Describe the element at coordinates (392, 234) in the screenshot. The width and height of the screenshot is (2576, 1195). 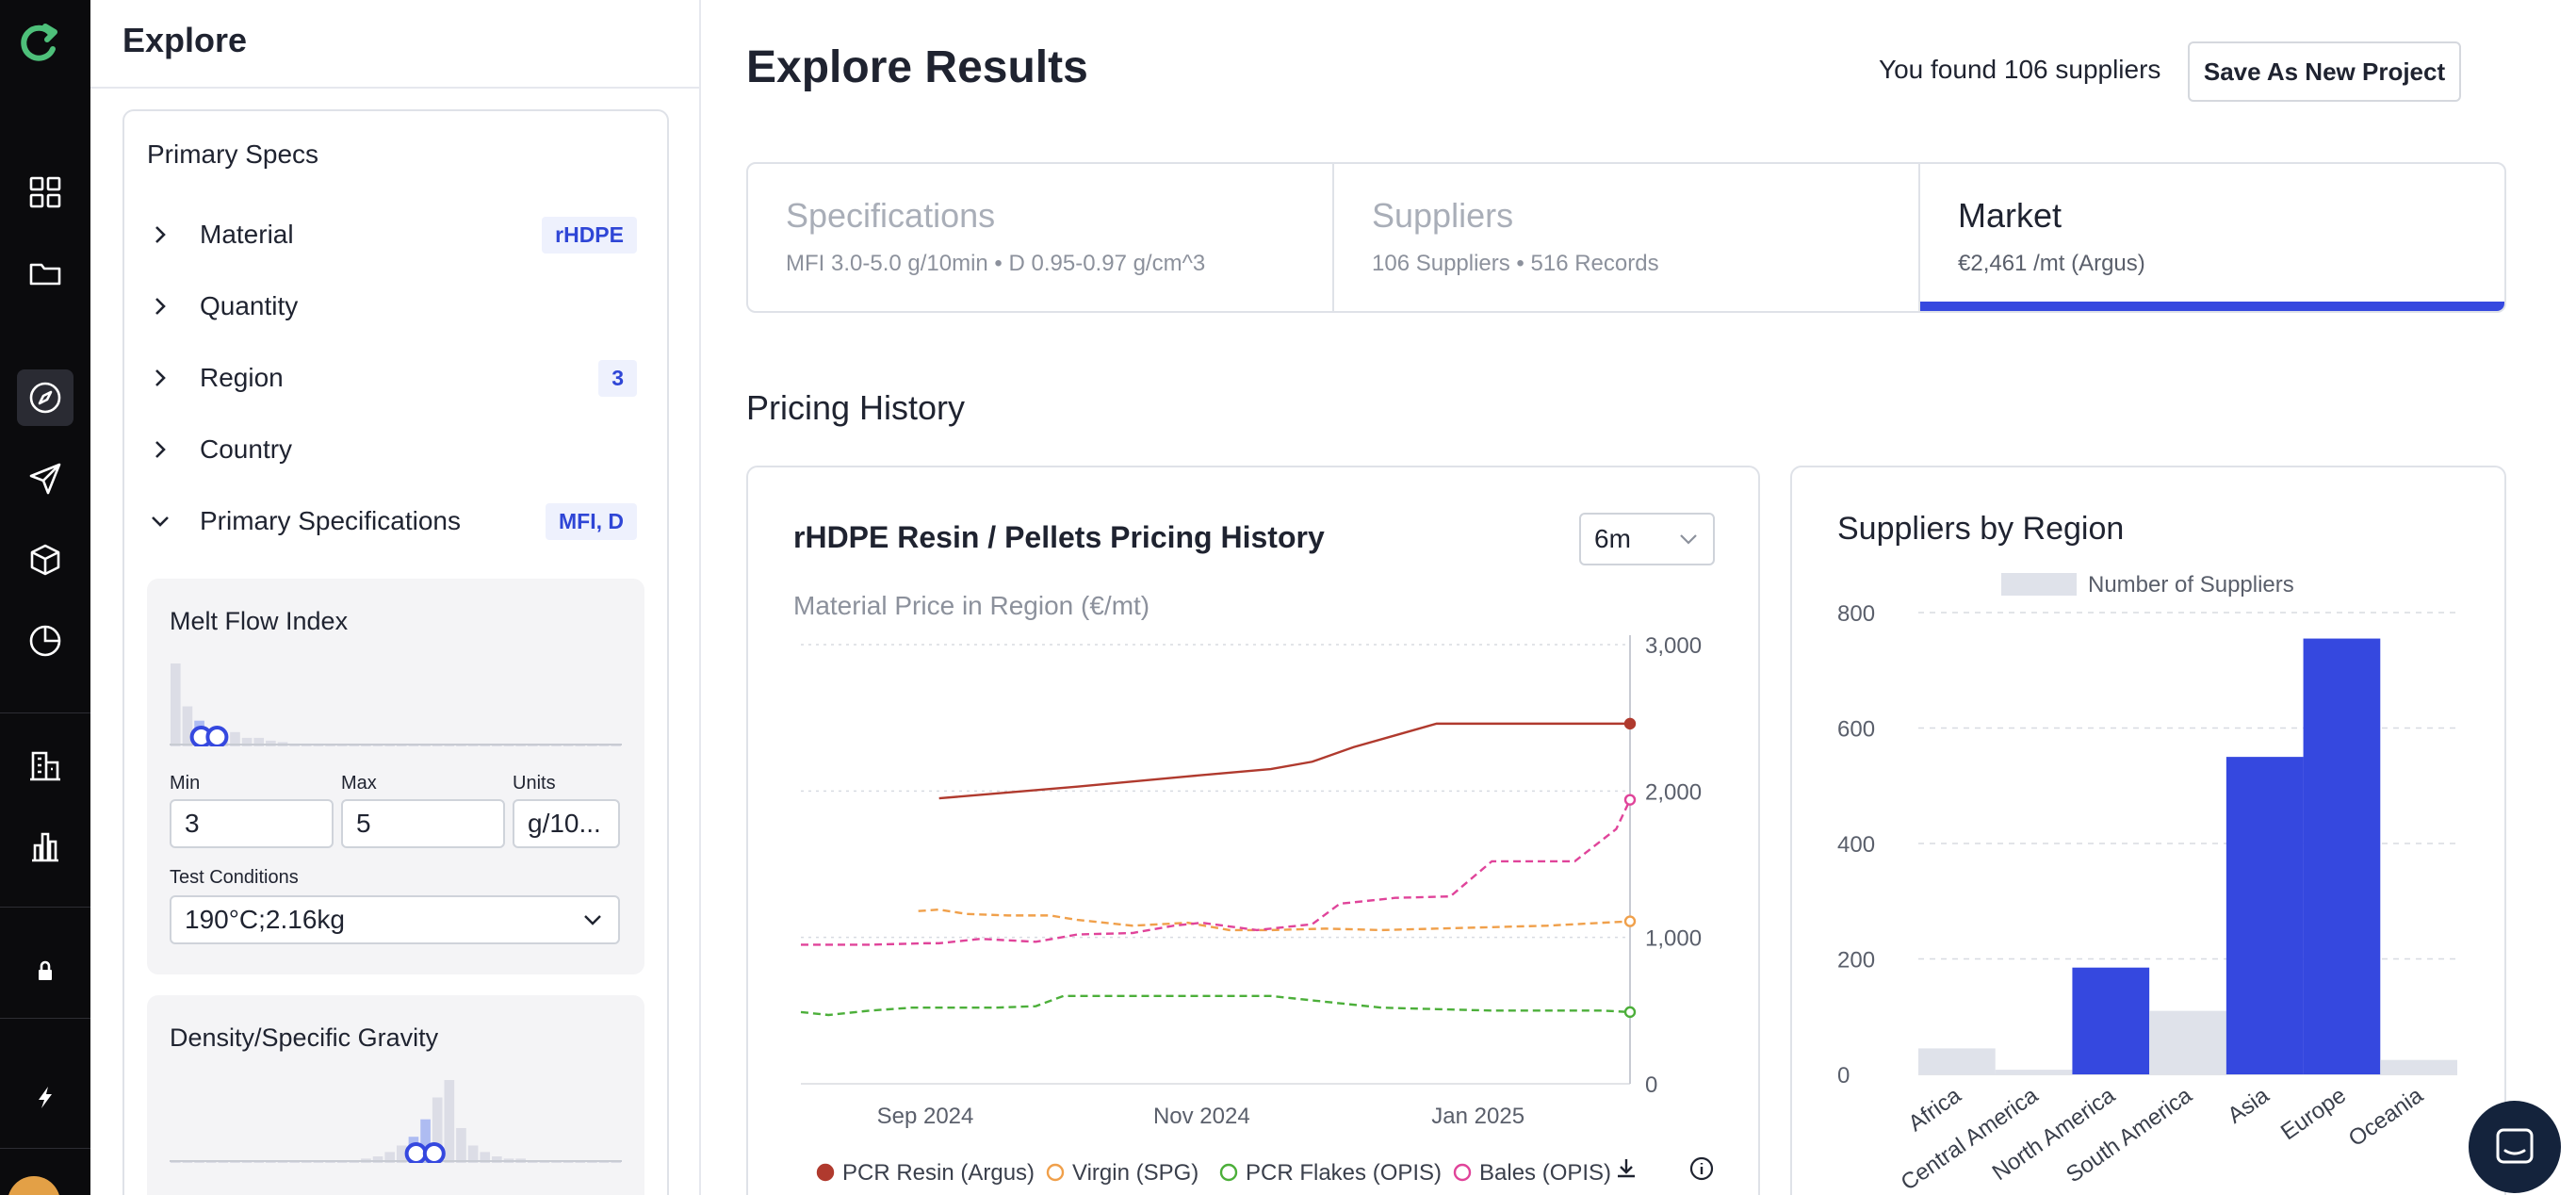
I see `filter-material: Material rHDPE` at that location.